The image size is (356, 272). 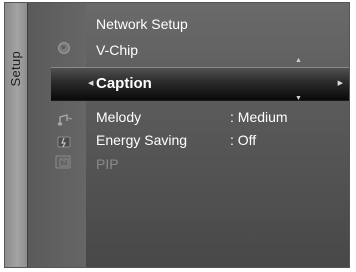 I want to click on setup-side-tab: Setup, so click(x=16, y=135).